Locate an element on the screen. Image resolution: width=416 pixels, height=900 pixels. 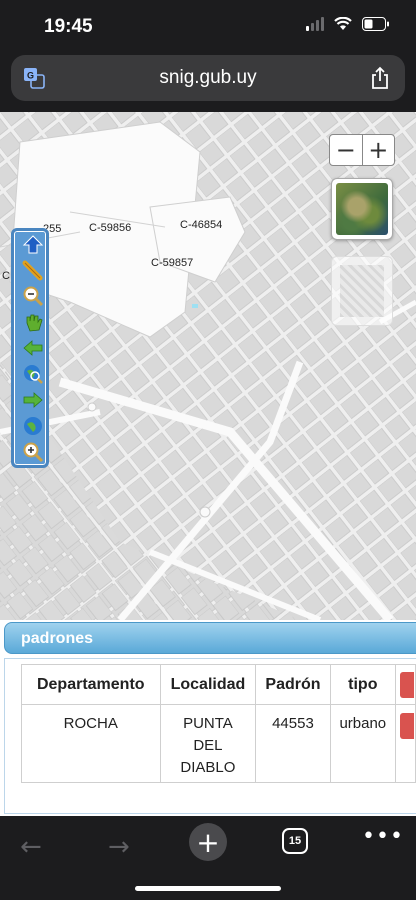
tab-count-button: 15 is located at coordinates (295, 841).